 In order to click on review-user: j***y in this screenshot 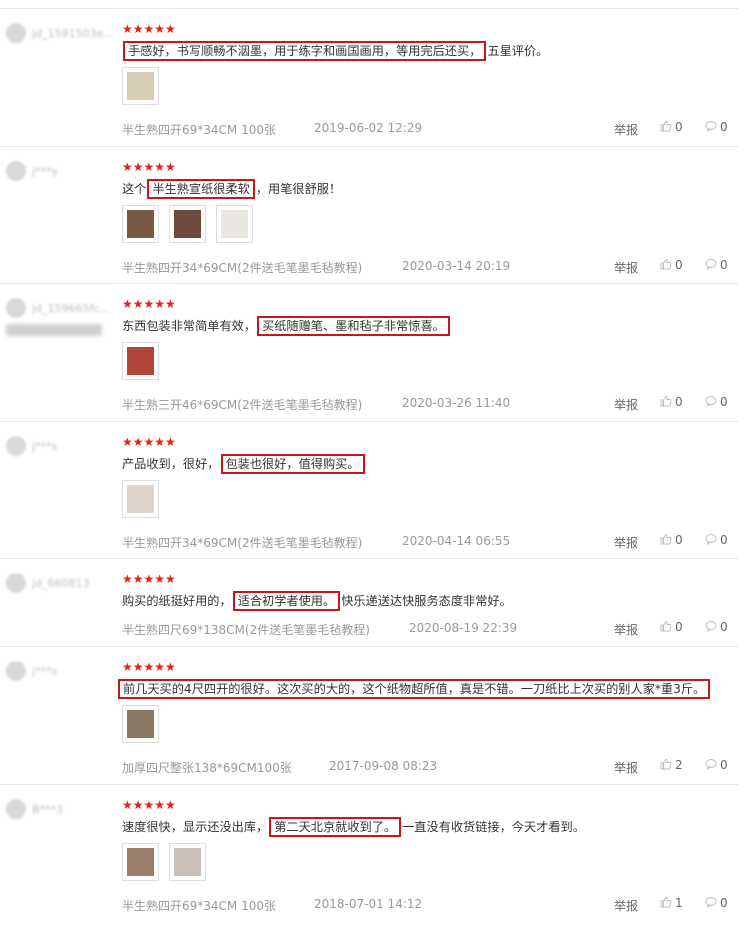, I will do `click(61, 171)`.